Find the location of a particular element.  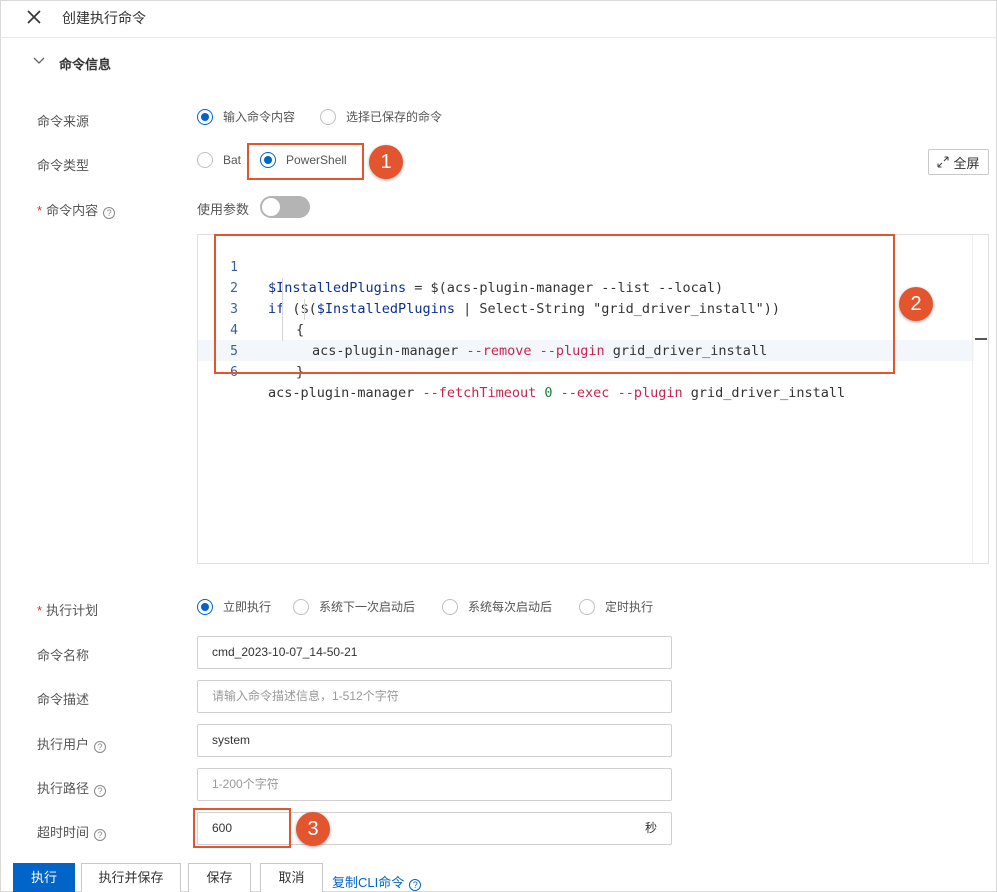

exec-user-input: system is located at coordinates (434, 740).